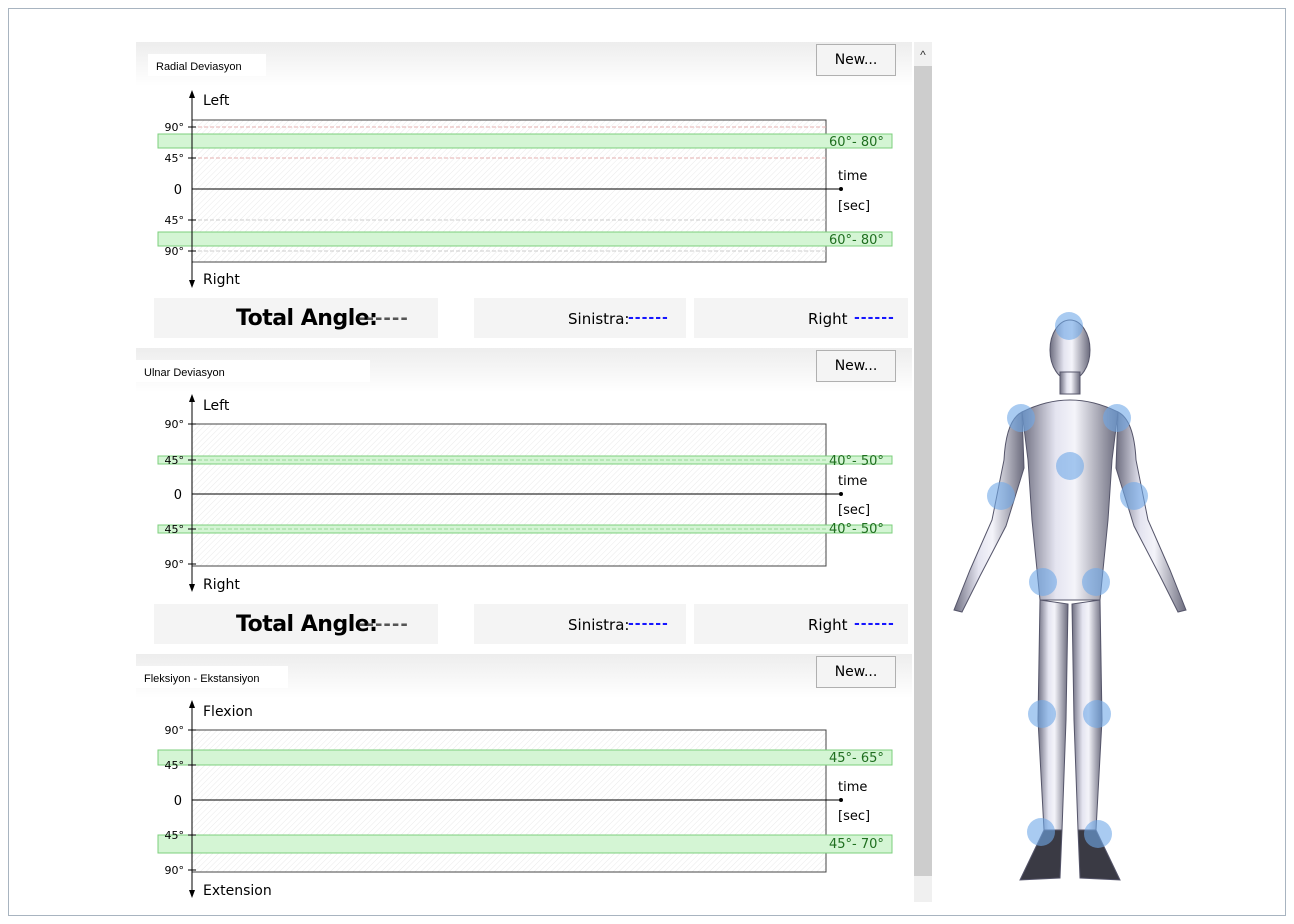 The image size is (1294, 924). What do you see at coordinates (253, 371) in the screenshot?
I see `panel-title: Ulnar Deviasyon` at bounding box center [253, 371].